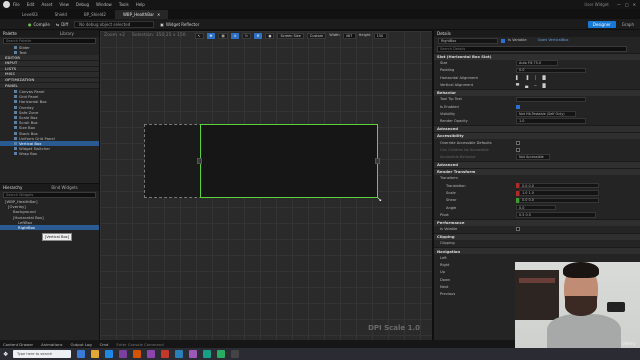 This screenshot has width=640, height=360. I want to click on widget-name-field: RightBox, so click(468, 41).